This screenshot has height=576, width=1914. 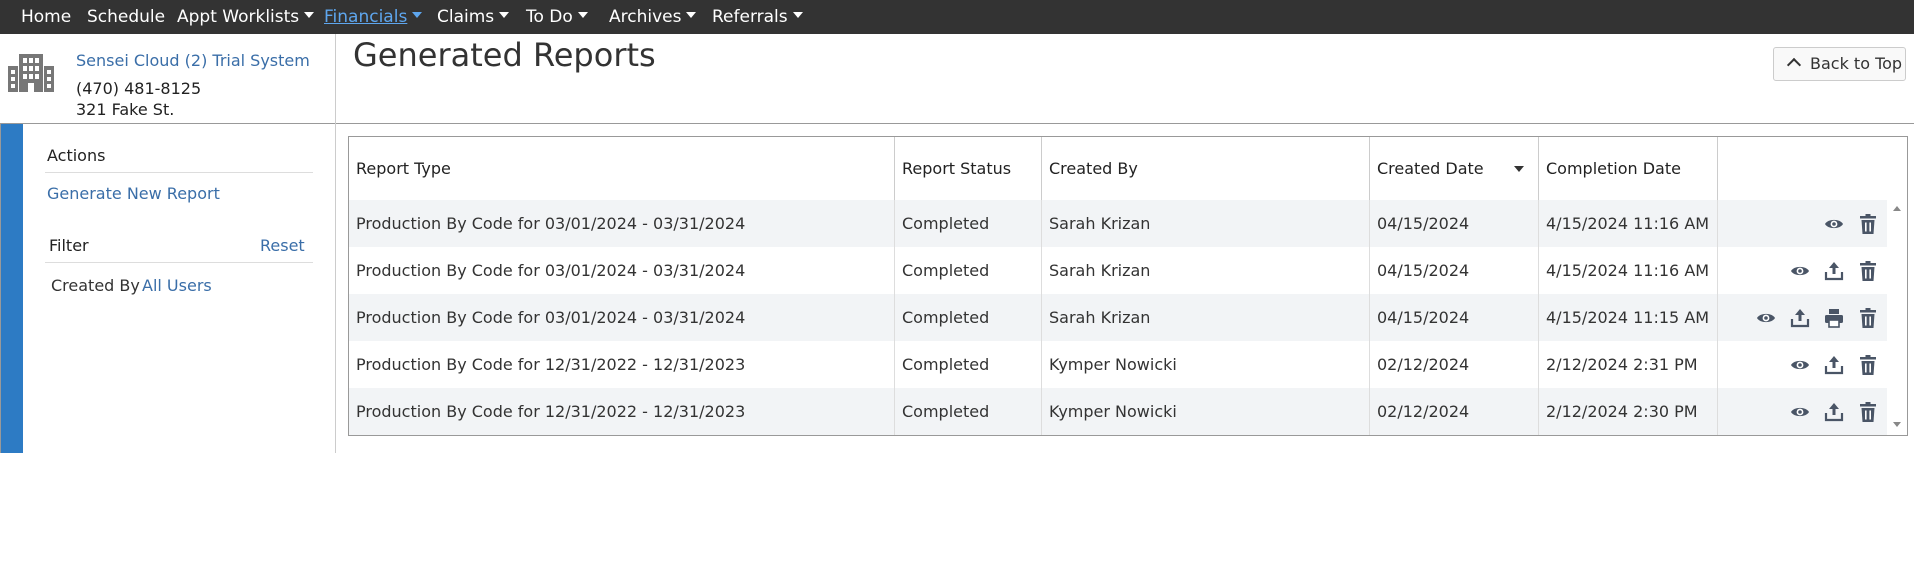 What do you see at coordinates (1628, 411) in the screenshot?
I see `cell-completion-date: 2/12/2024 2:30 PM` at bounding box center [1628, 411].